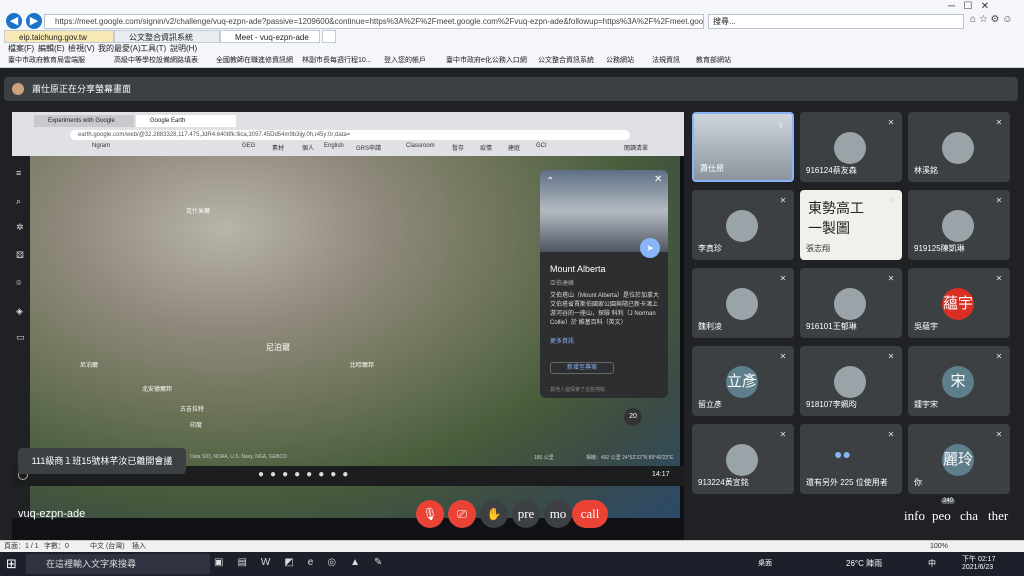 This screenshot has height=576, width=1024. What do you see at coordinates (765, 563) in the screenshot?
I see `desktop-label: 桌面` at bounding box center [765, 563].